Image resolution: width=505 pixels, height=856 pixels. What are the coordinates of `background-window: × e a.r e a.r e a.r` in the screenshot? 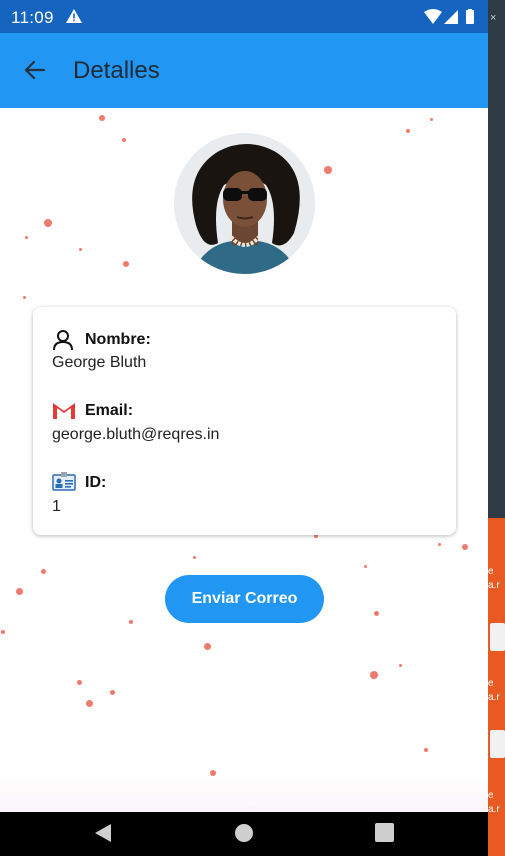 It's located at (496, 428).